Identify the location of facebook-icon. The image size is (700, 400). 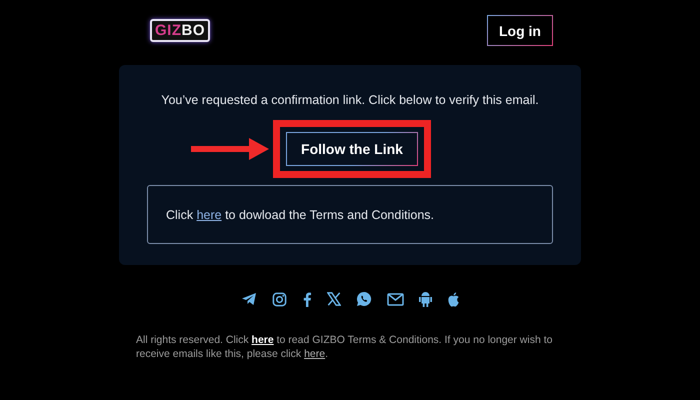
(307, 299).